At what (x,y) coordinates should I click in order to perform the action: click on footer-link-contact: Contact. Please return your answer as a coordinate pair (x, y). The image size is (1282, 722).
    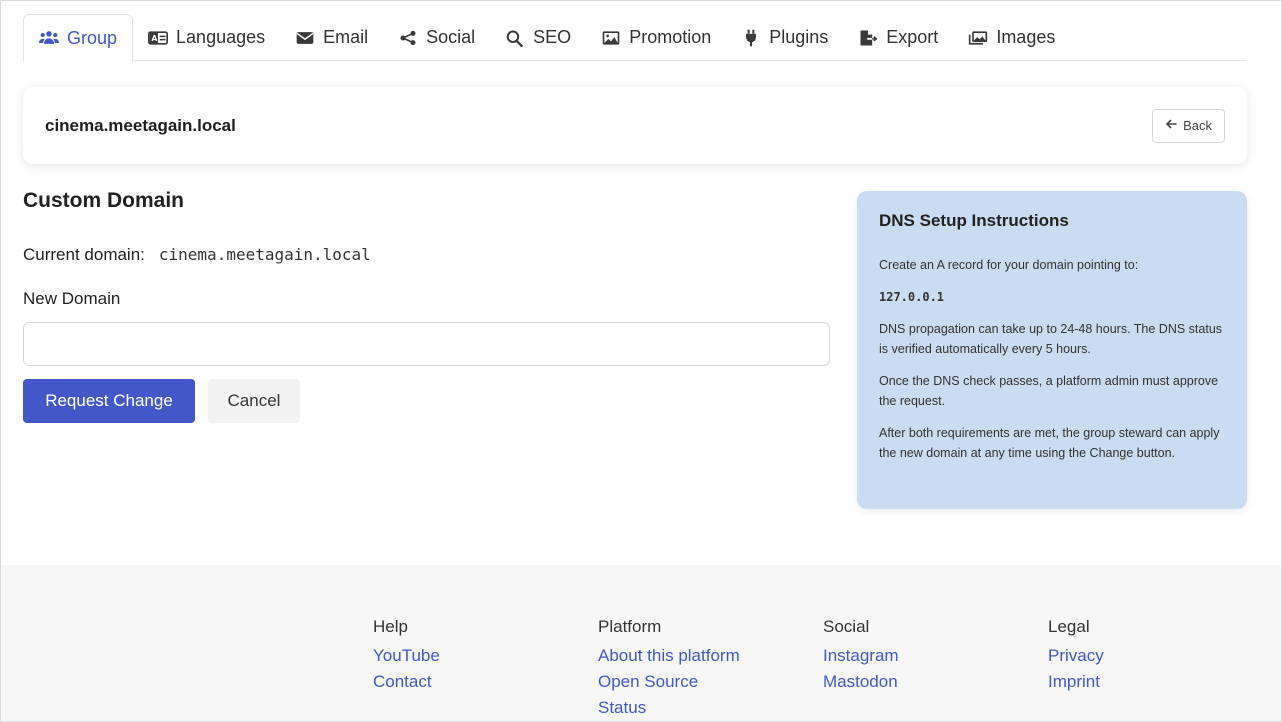
    Looking at the image, I should click on (406, 682).